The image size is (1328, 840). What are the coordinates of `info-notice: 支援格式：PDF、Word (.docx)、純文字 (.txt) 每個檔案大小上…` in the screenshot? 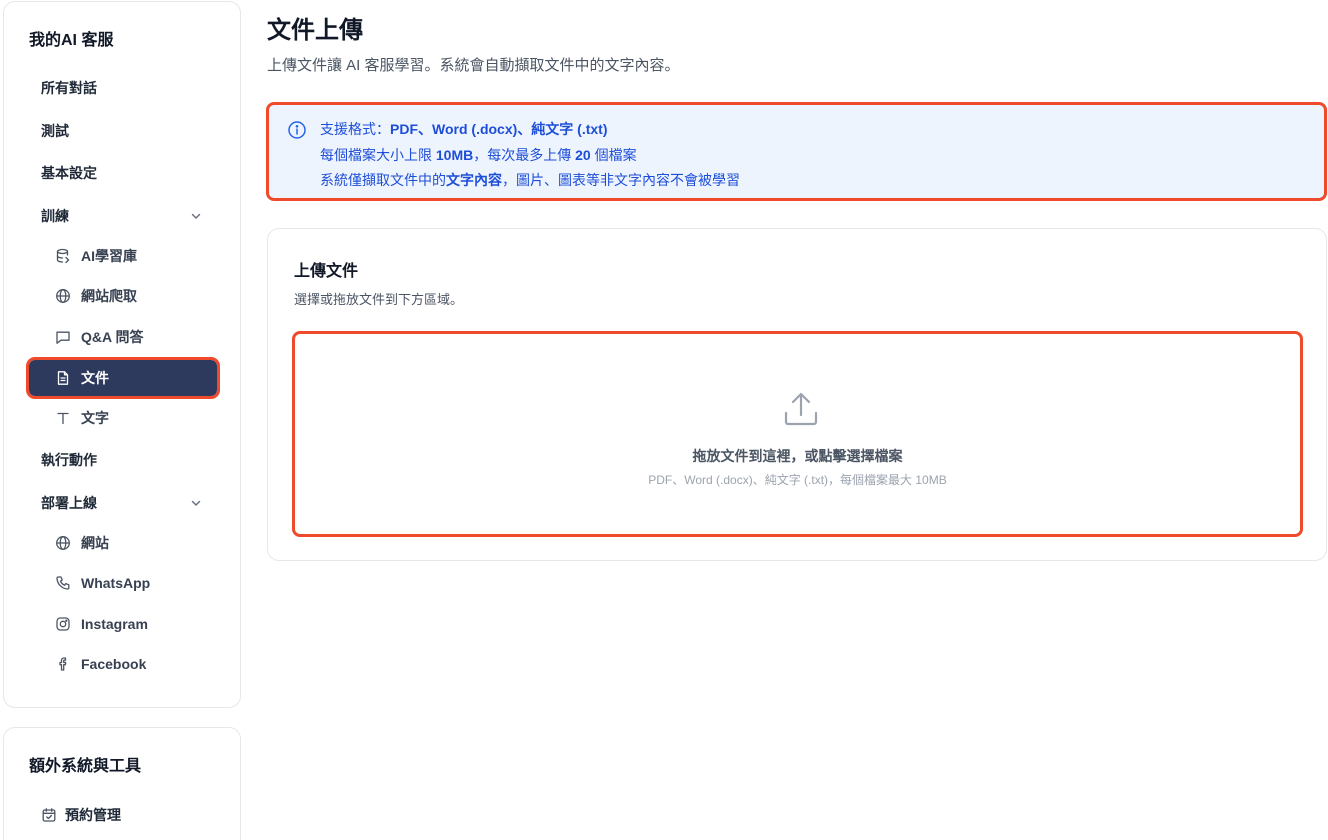 It's located at (796, 151).